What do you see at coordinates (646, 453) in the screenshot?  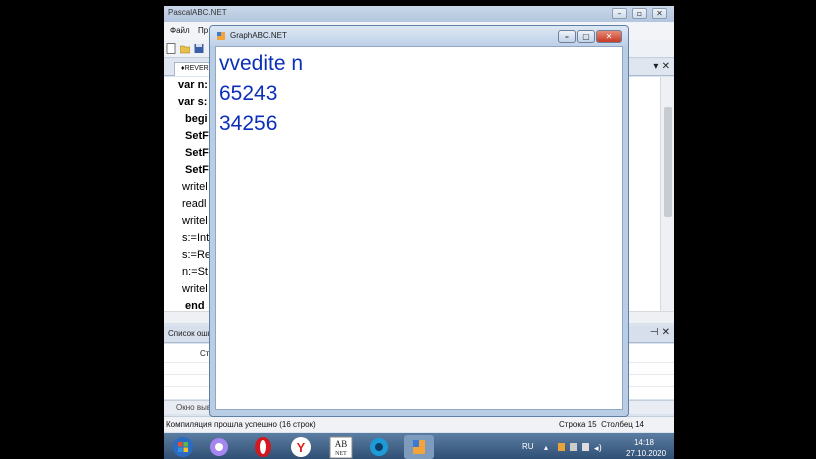 I see `clock-date: 27.10.2020` at bounding box center [646, 453].